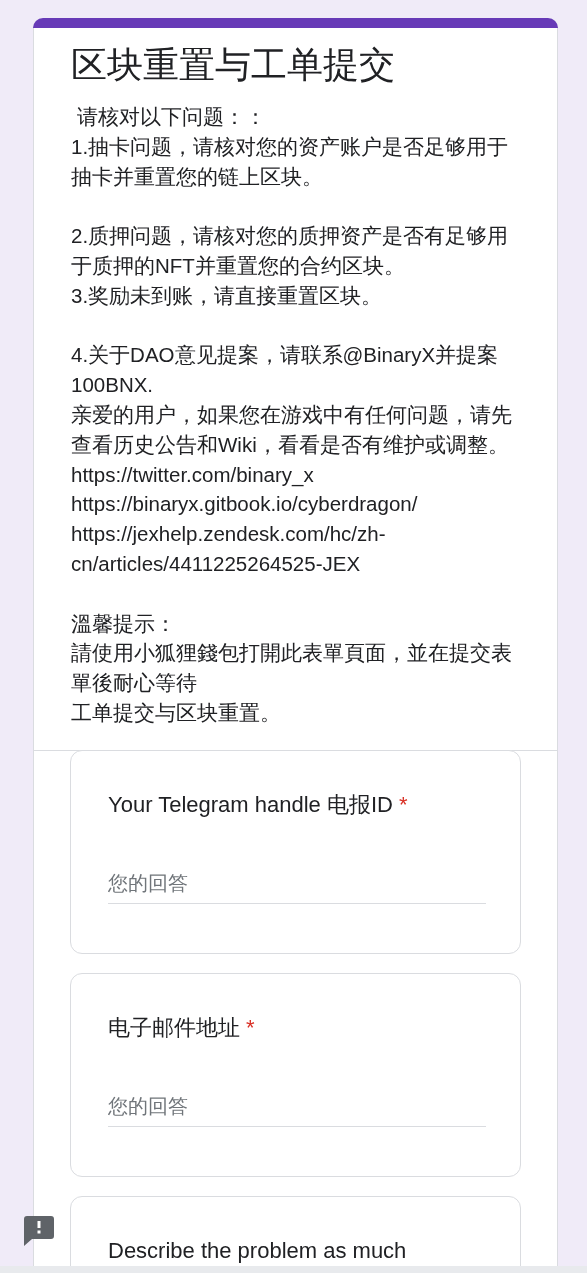 This screenshot has width=587, height=1273. I want to click on description-text: https://binaryx.gitbook.io/cyberdragon/, so click(245, 504).